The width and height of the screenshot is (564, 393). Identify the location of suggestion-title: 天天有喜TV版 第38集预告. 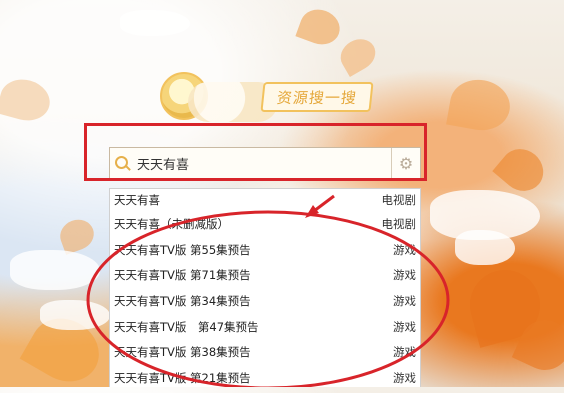
(182, 352).